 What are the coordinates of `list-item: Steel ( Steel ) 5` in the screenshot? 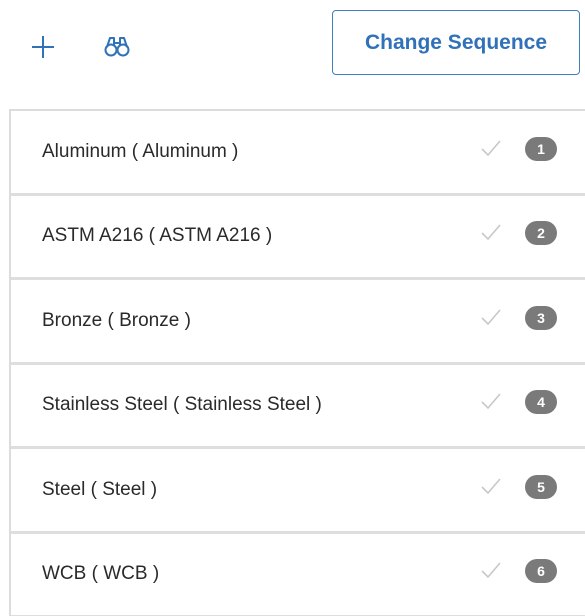 It's located at (298, 491).